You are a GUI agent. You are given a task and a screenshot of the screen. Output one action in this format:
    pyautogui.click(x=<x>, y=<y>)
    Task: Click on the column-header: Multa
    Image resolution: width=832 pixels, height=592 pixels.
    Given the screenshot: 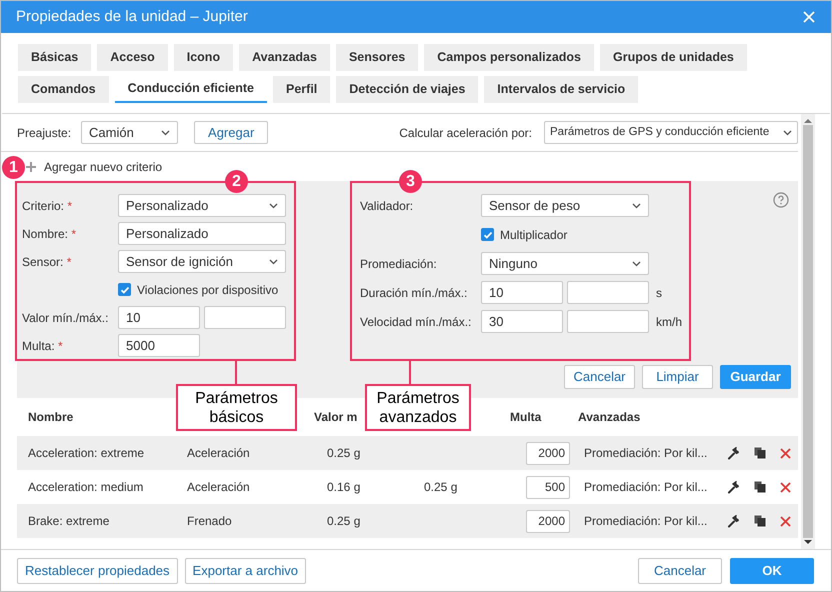 What is the action you would take?
    pyautogui.click(x=526, y=417)
    